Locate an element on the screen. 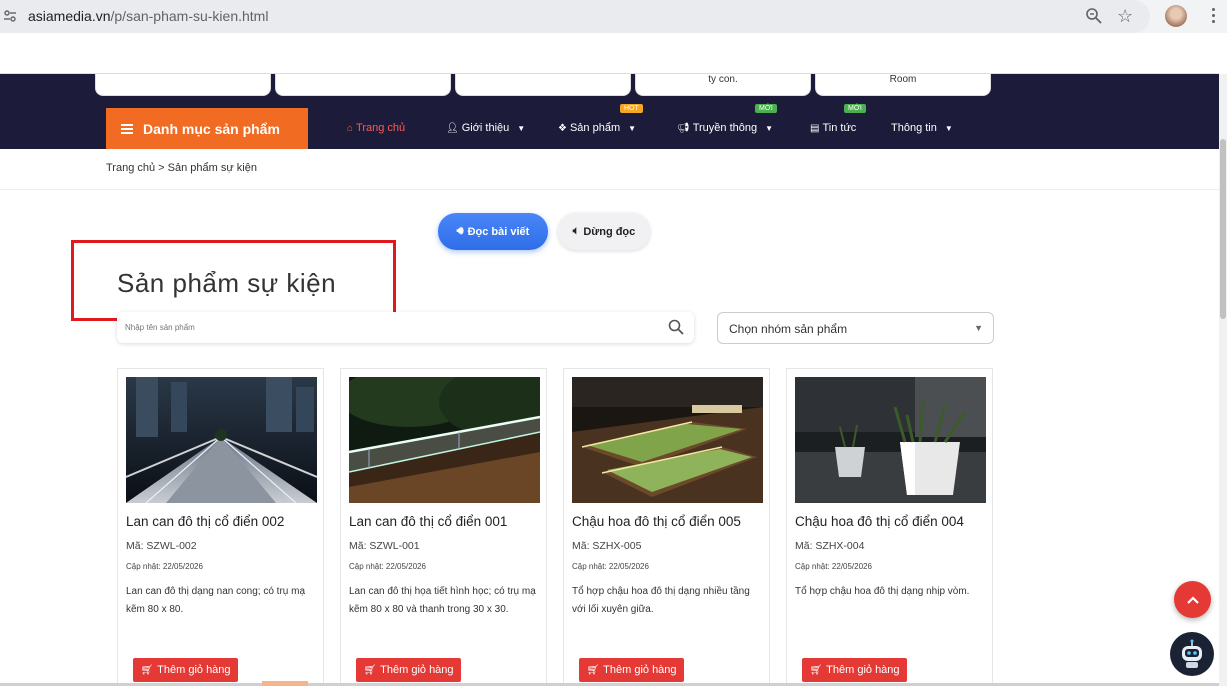  megaphone-icon: 📢︎ is located at coordinates (683, 128).